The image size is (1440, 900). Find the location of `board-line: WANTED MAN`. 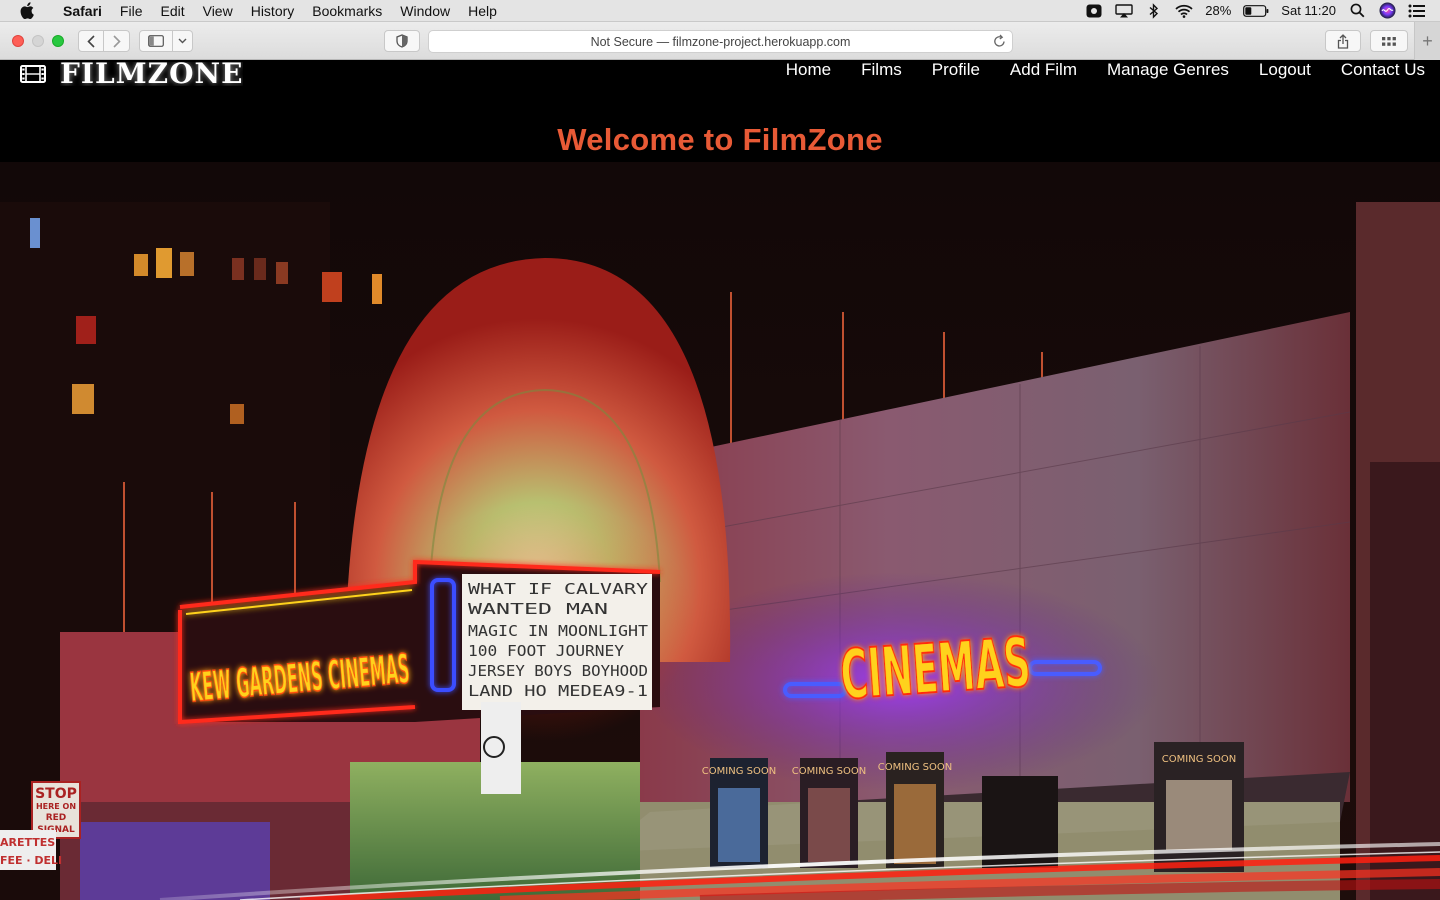

board-line: WANTED MAN is located at coordinates (538, 609).